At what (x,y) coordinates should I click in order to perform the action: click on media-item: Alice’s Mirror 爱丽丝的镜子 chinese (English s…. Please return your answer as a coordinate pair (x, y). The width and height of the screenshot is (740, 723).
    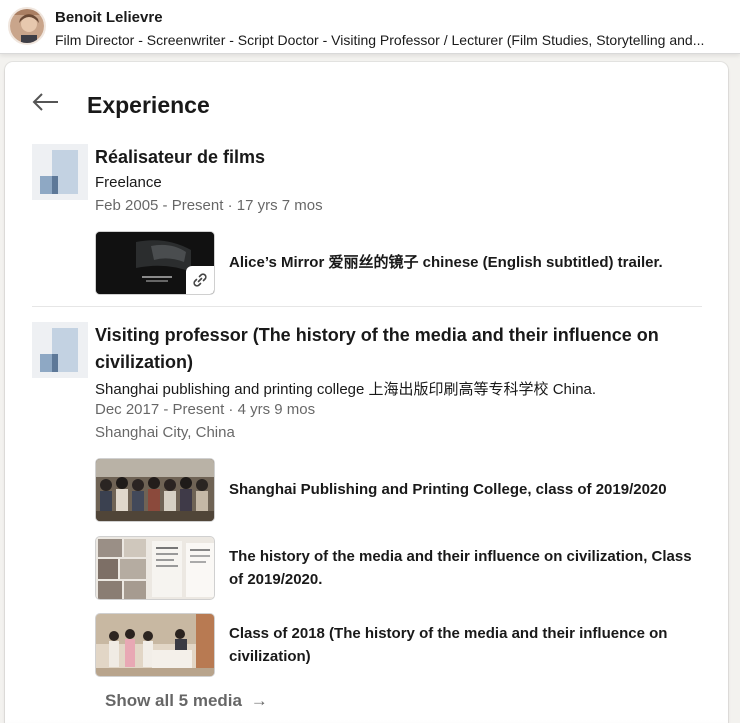
    Looking at the image, I should click on (400, 263).